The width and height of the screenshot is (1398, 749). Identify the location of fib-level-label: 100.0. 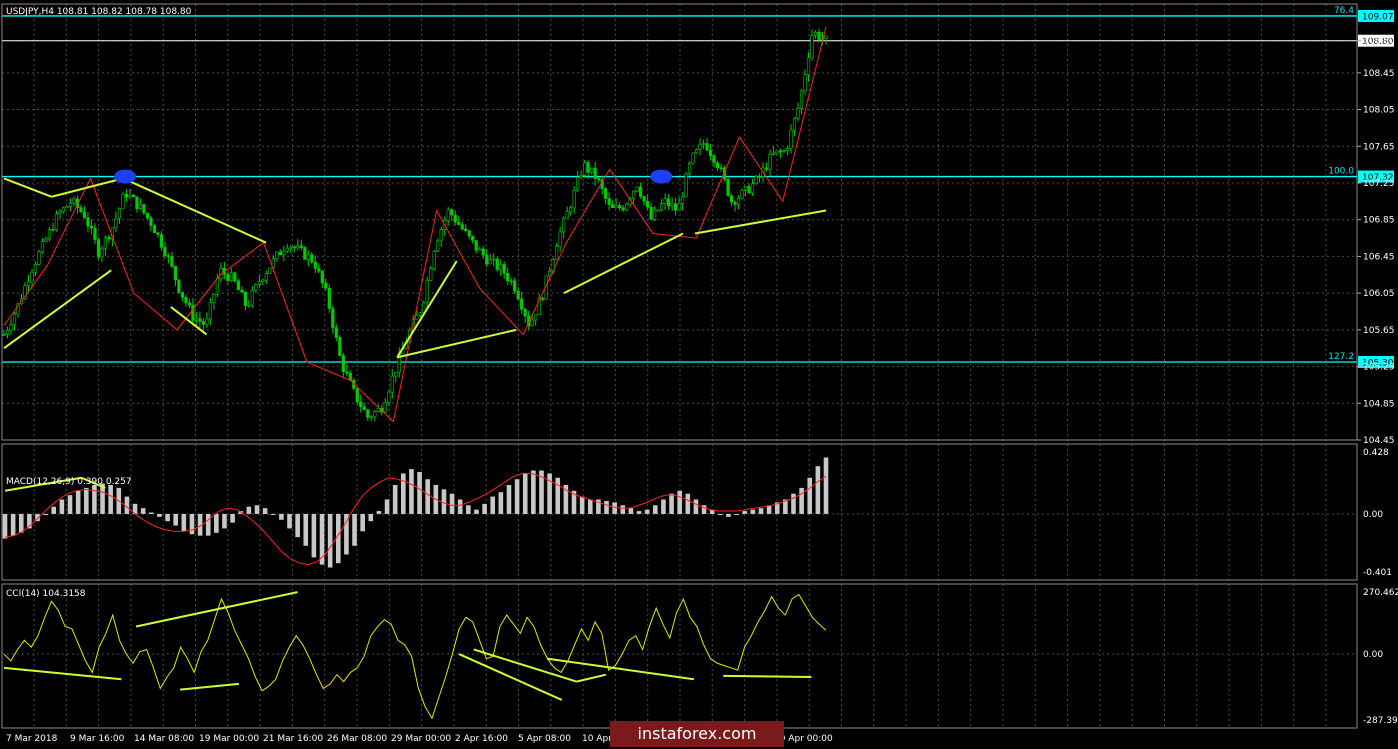
(1341, 172).